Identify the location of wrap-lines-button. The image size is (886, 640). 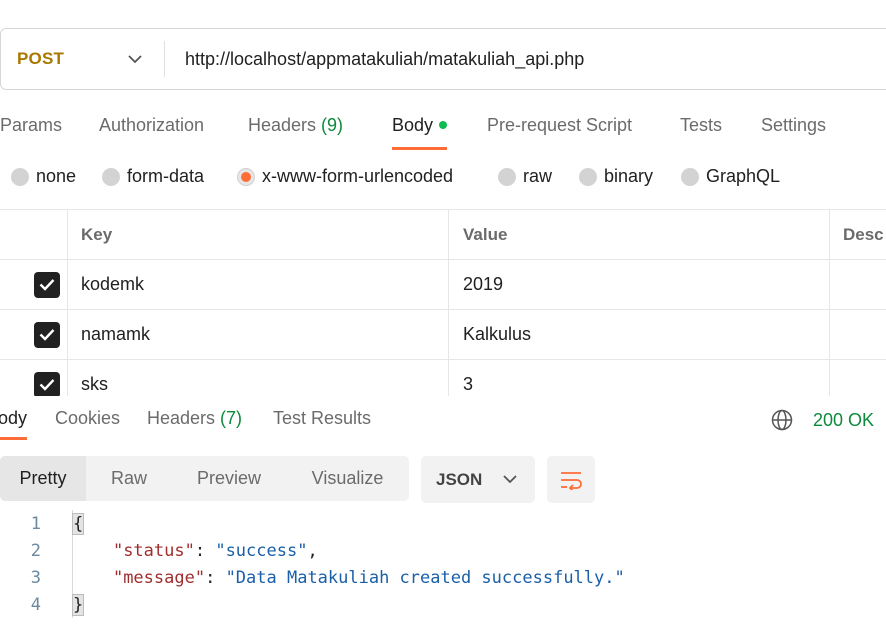
(571, 479).